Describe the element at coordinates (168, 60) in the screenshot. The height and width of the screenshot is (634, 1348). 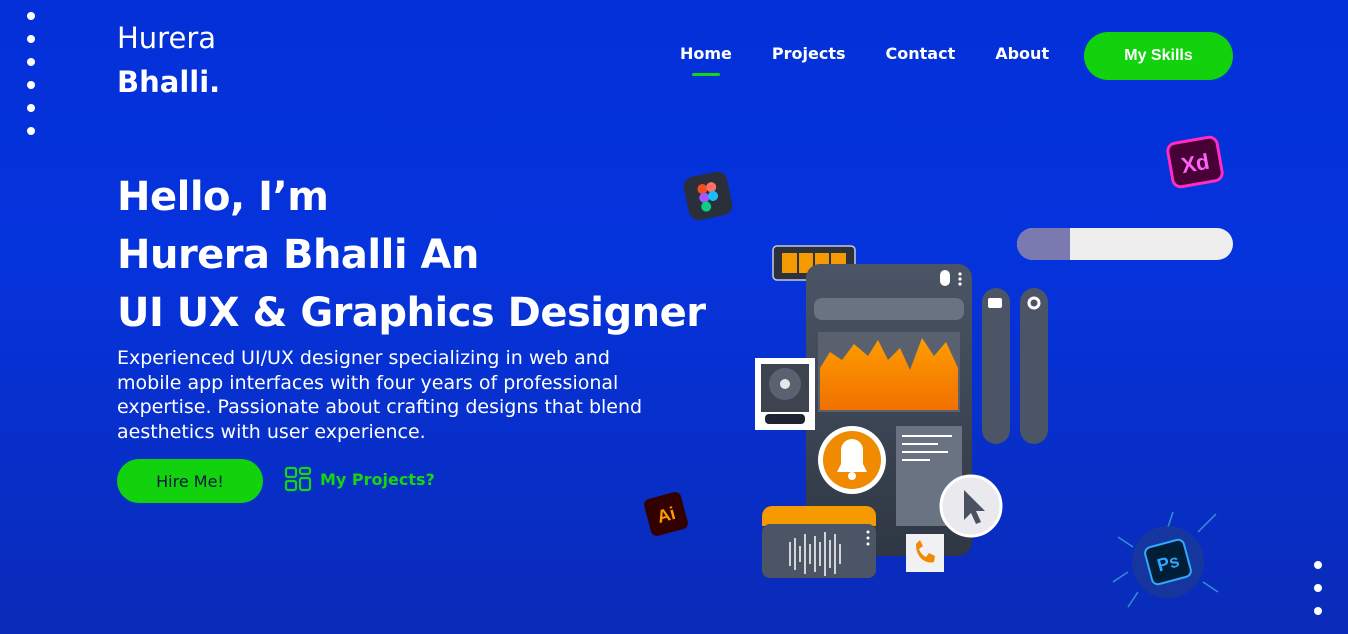
I see `brand-logo: Hurera Bhalli.` at that location.